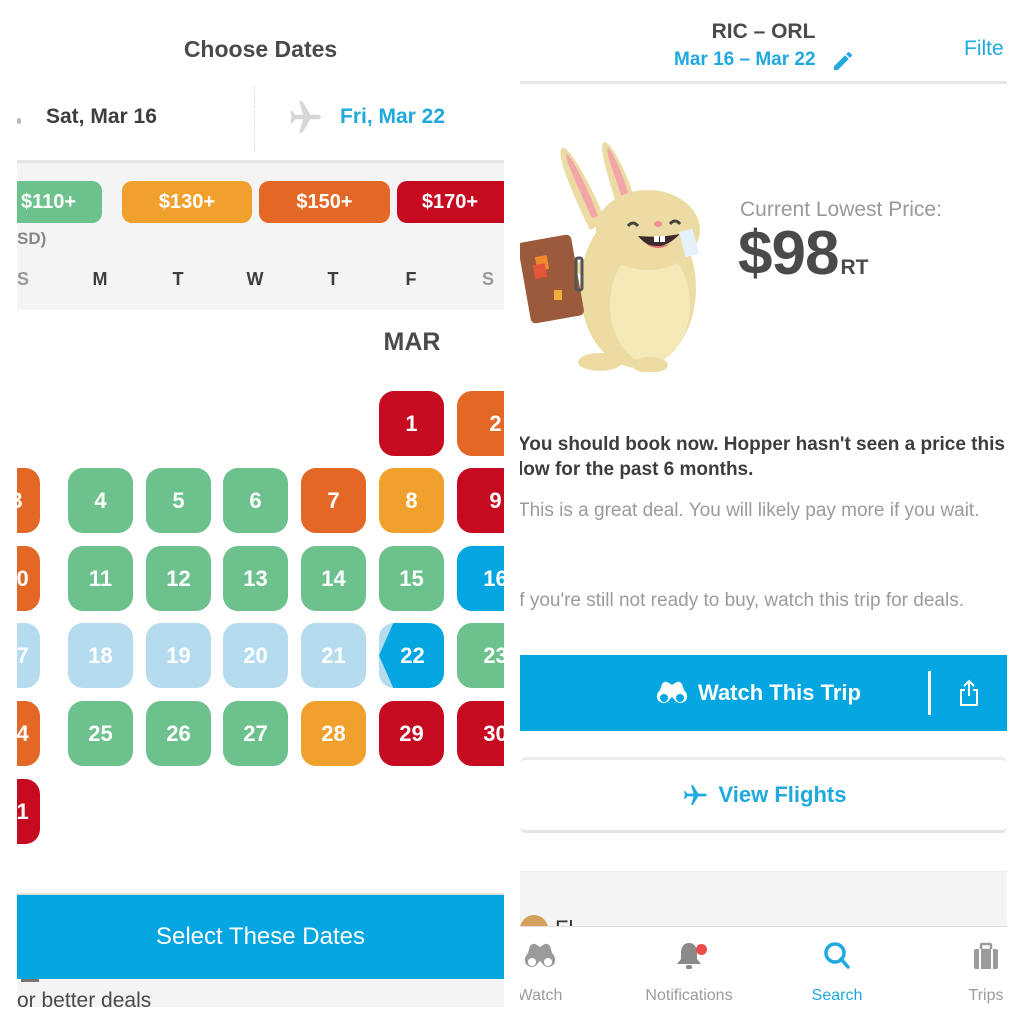  What do you see at coordinates (333, 578) in the screenshot?
I see `calendar-day-14: 14` at bounding box center [333, 578].